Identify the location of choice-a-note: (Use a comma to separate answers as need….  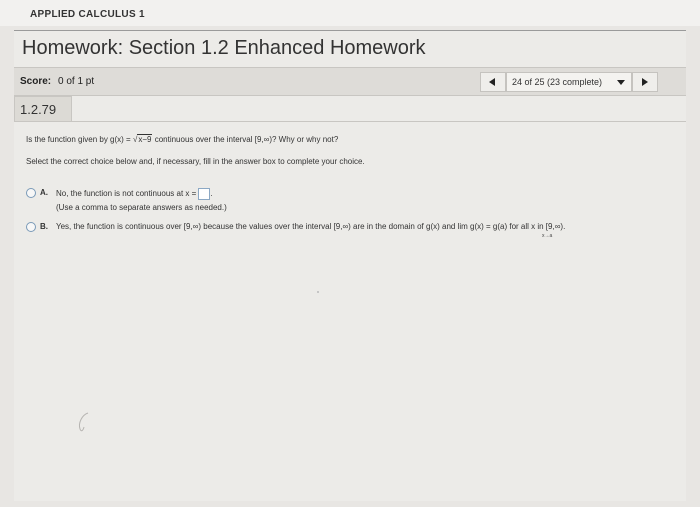
(141, 207).